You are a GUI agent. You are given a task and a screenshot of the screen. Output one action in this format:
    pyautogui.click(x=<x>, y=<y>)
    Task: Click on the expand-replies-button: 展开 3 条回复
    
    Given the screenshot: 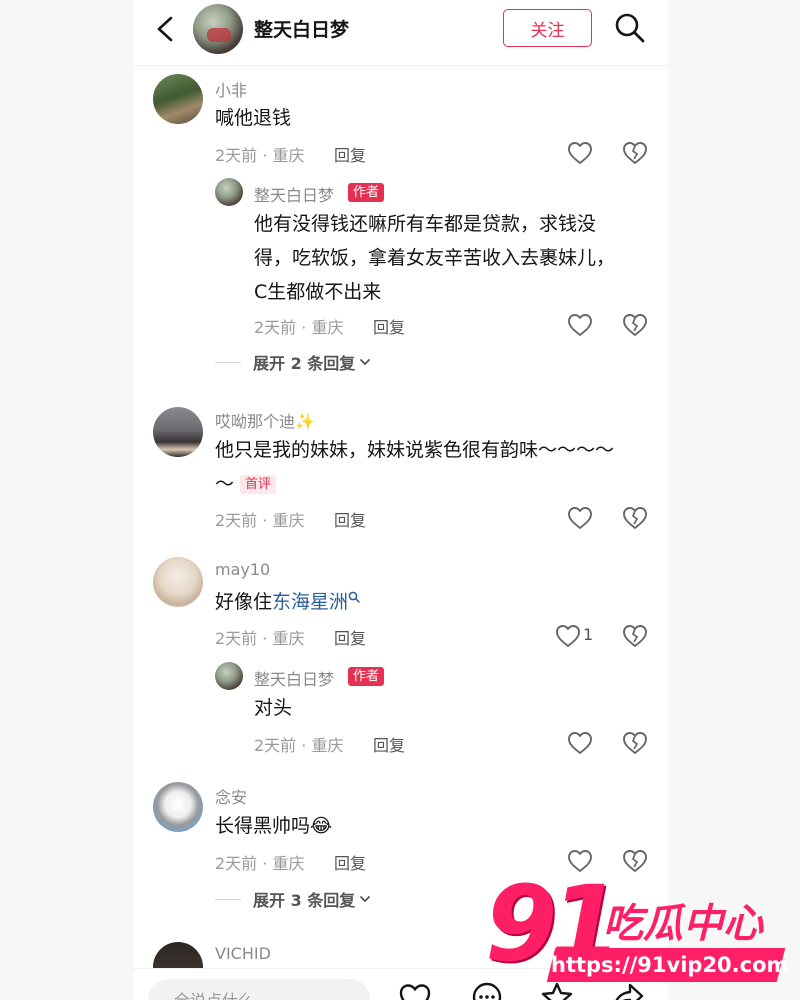 What is the action you would take?
    pyautogui.click(x=293, y=899)
    